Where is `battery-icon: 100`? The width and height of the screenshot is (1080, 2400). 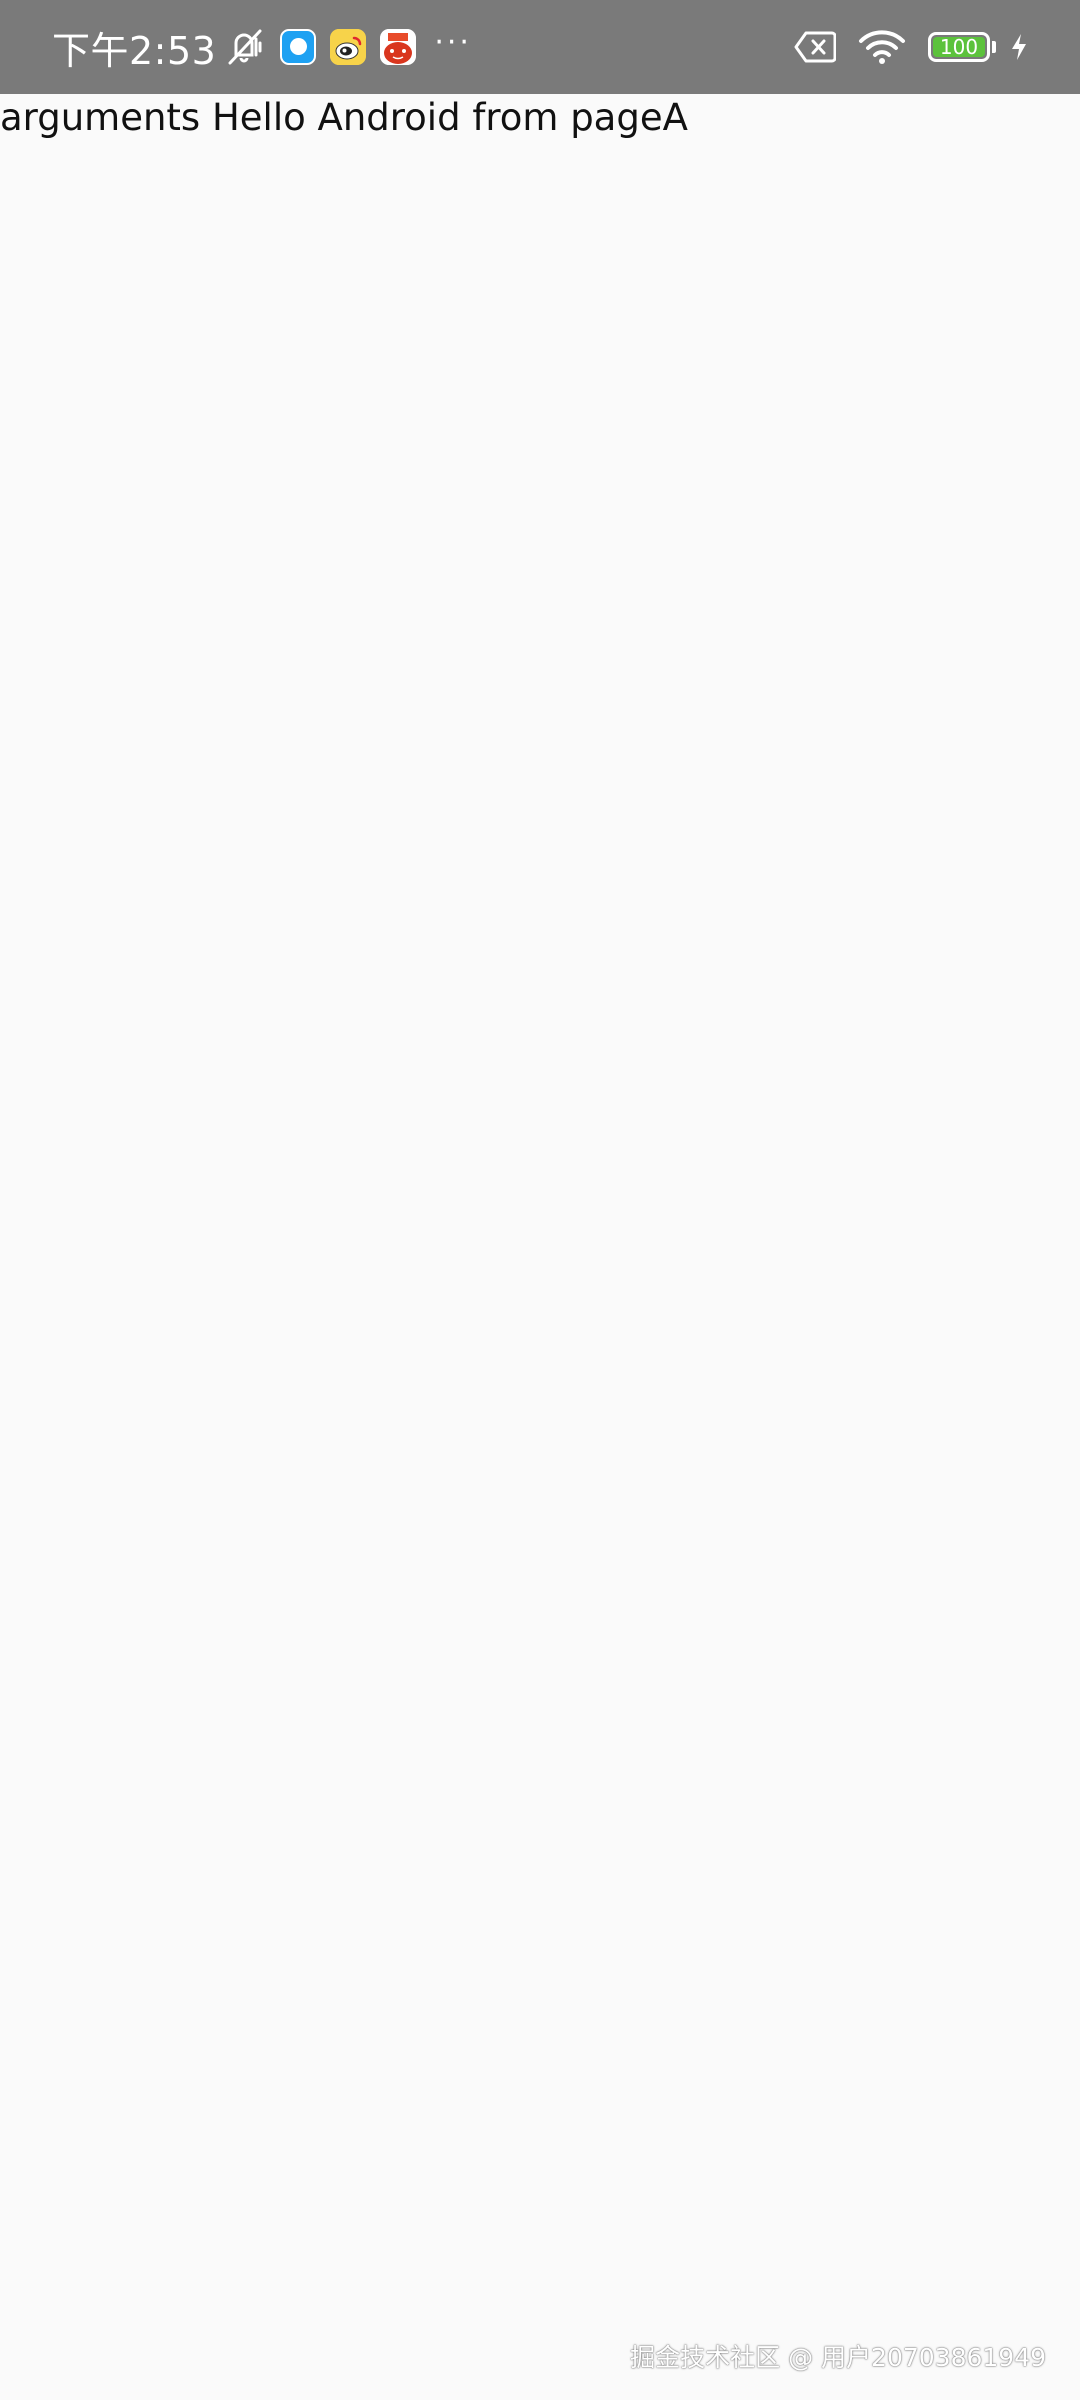
battery-icon: 100 is located at coordinates (959, 47).